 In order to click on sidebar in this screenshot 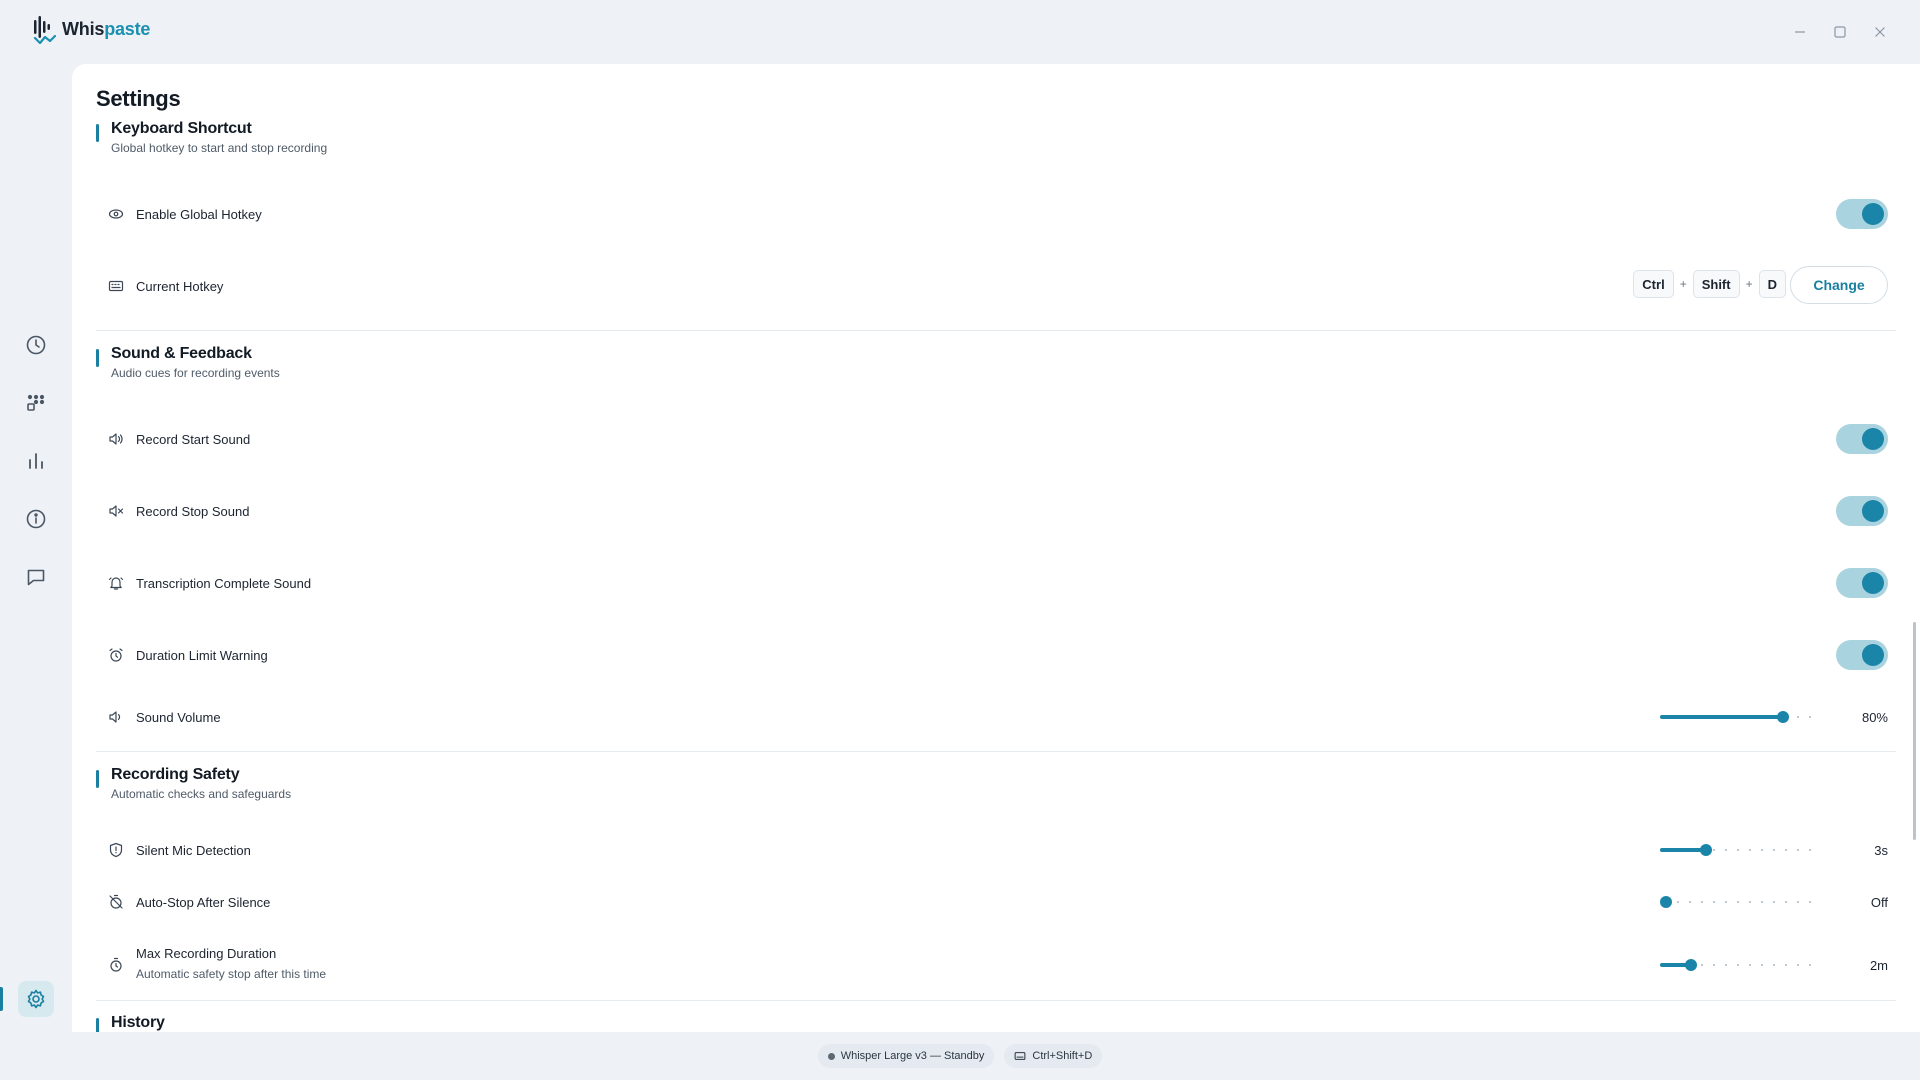, I will do `click(36, 547)`.